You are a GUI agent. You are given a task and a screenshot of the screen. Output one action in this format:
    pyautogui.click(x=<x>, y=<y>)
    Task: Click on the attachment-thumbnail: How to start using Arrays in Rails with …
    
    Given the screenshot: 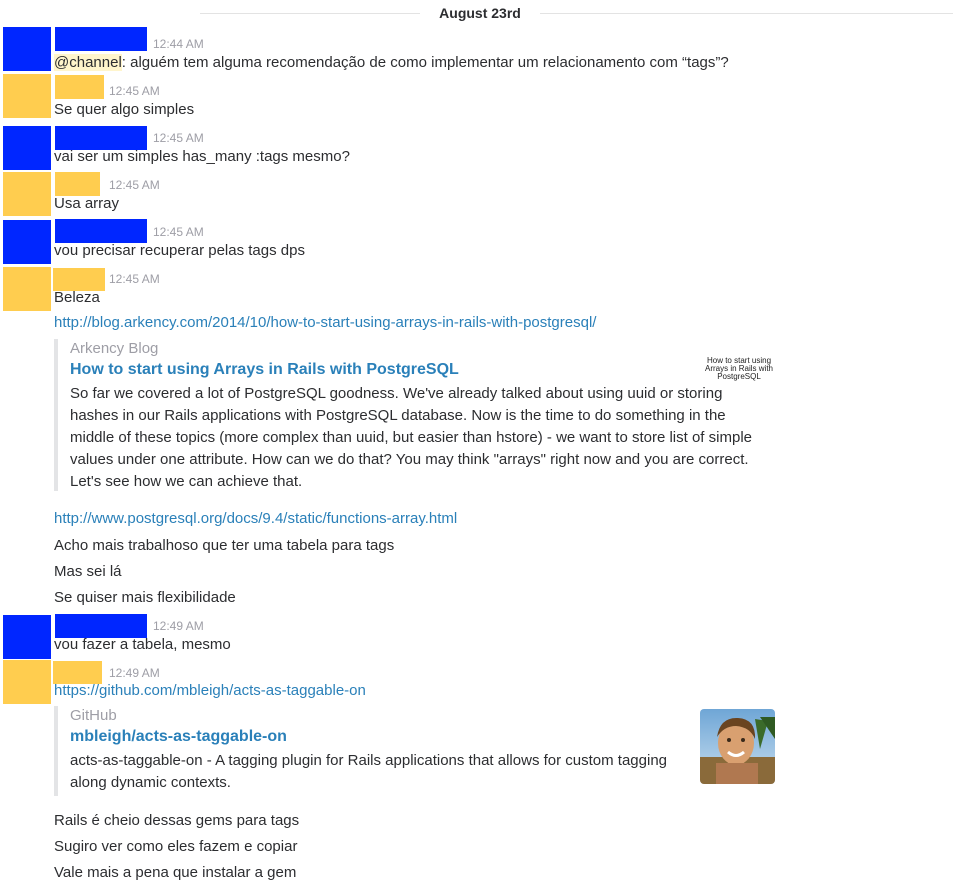 What is the action you would take?
    pyautogui.click(x=739, y=369)
    